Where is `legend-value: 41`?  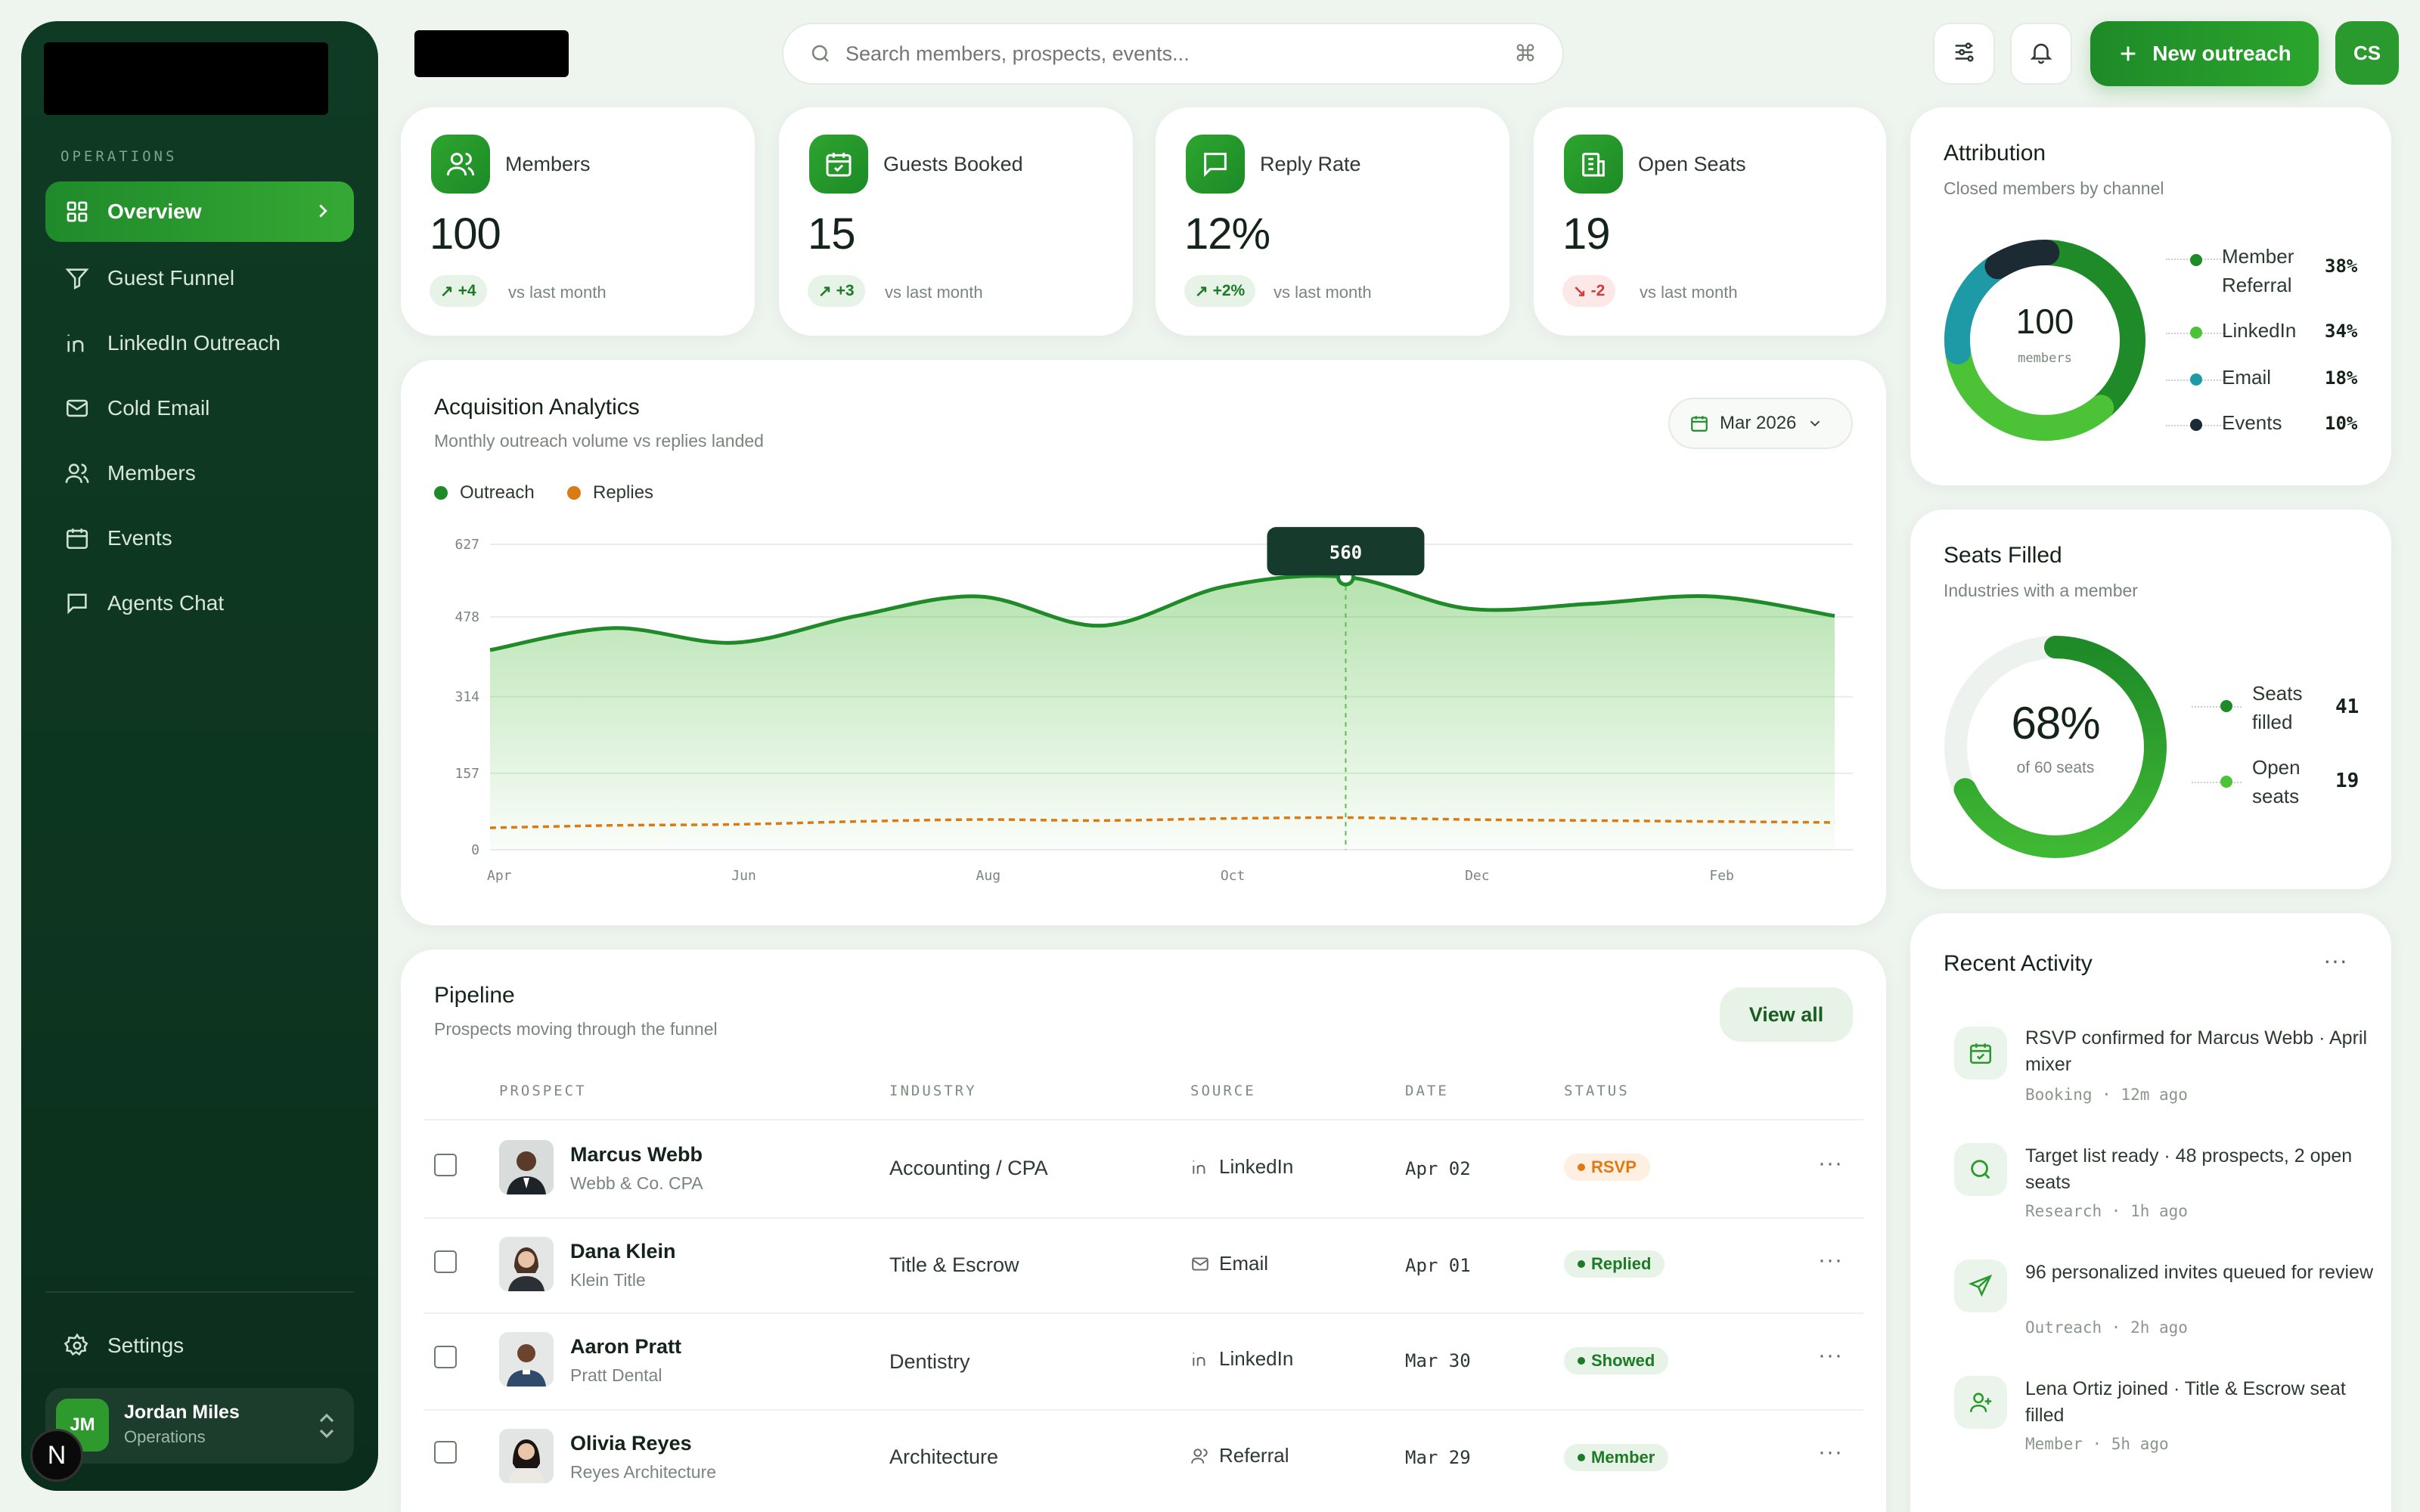
legend-value: 41 is located at coordinates (2347, 707).